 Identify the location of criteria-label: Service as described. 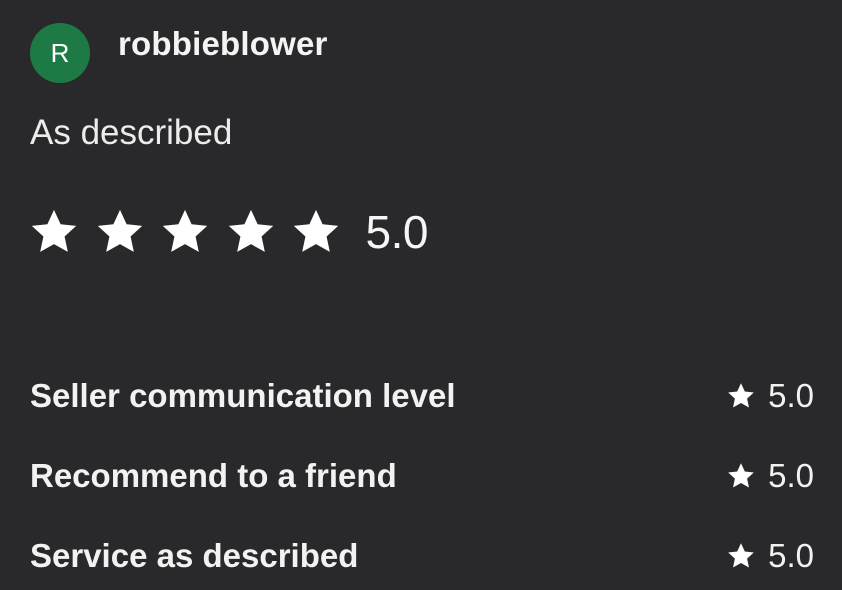
(194, 555).